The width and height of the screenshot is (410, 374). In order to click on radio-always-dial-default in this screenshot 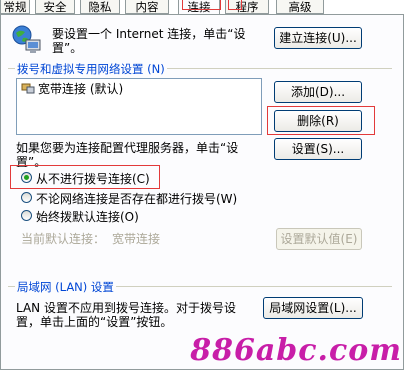, I will do `click(26, 215)`.